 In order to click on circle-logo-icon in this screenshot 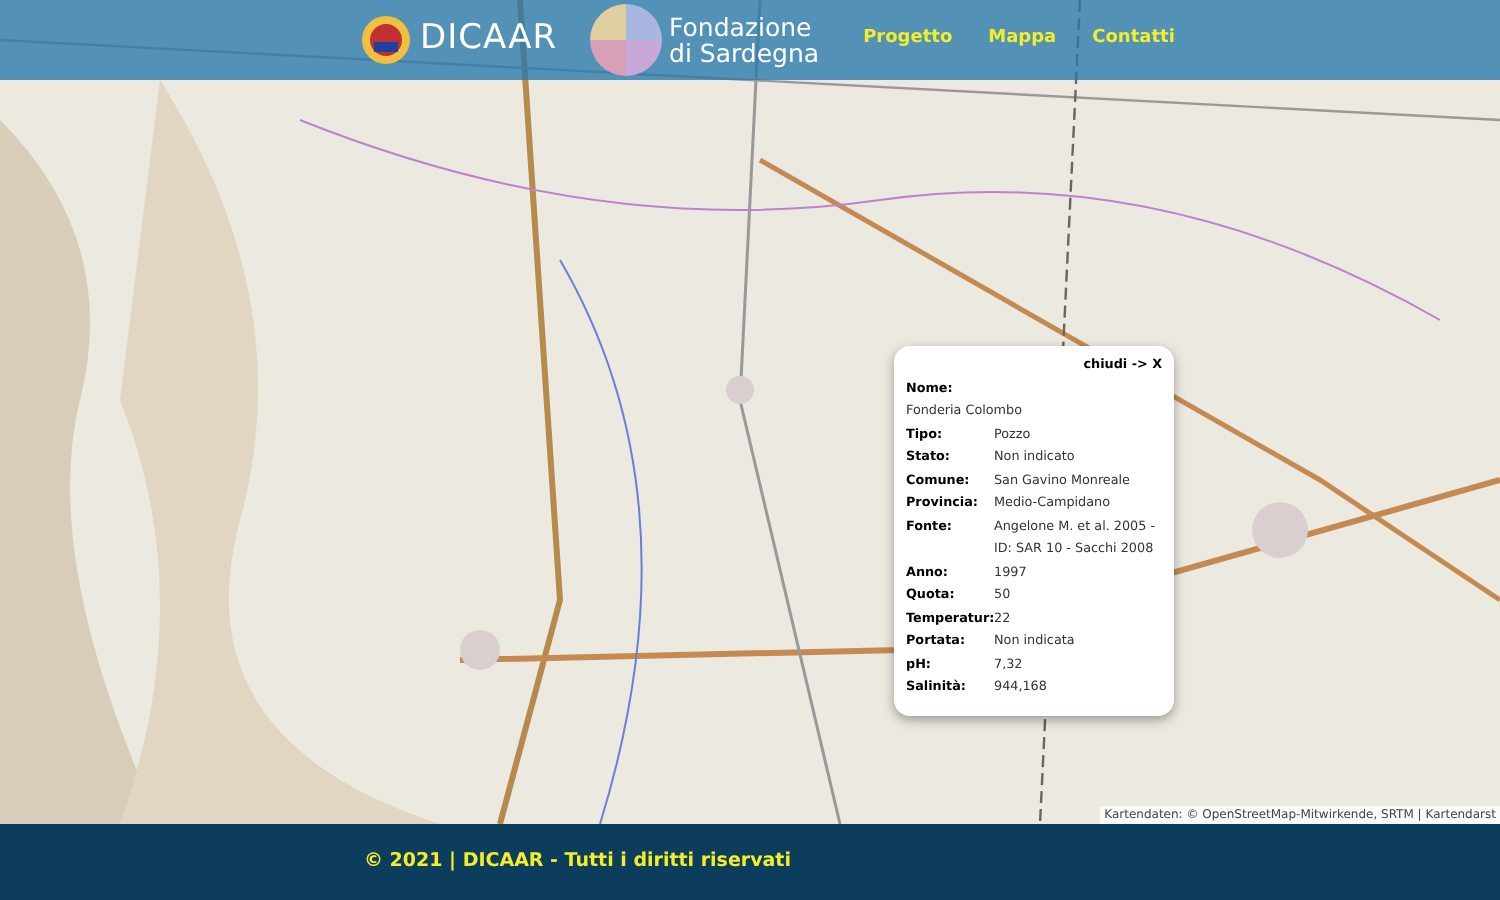, I will do `click(625, 40)`.